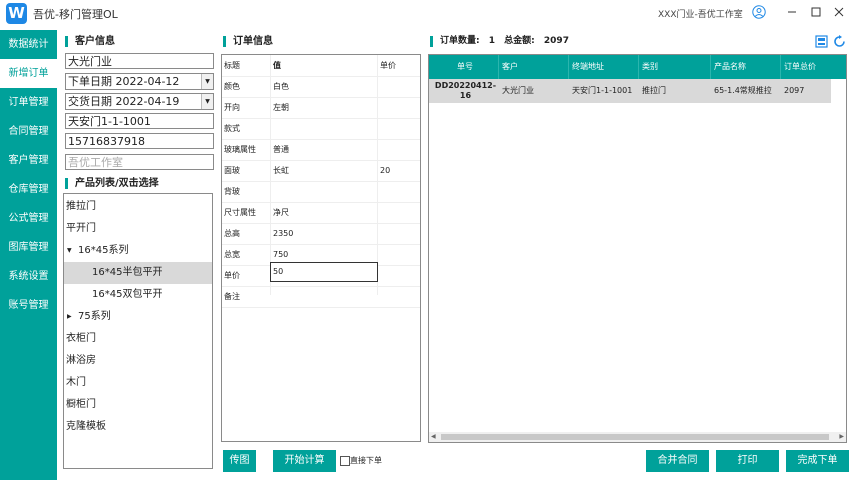  Describe the element at coordinates (321, 66) in the screenshot. I see `table-header-row: 标题 值 单价` at that location.